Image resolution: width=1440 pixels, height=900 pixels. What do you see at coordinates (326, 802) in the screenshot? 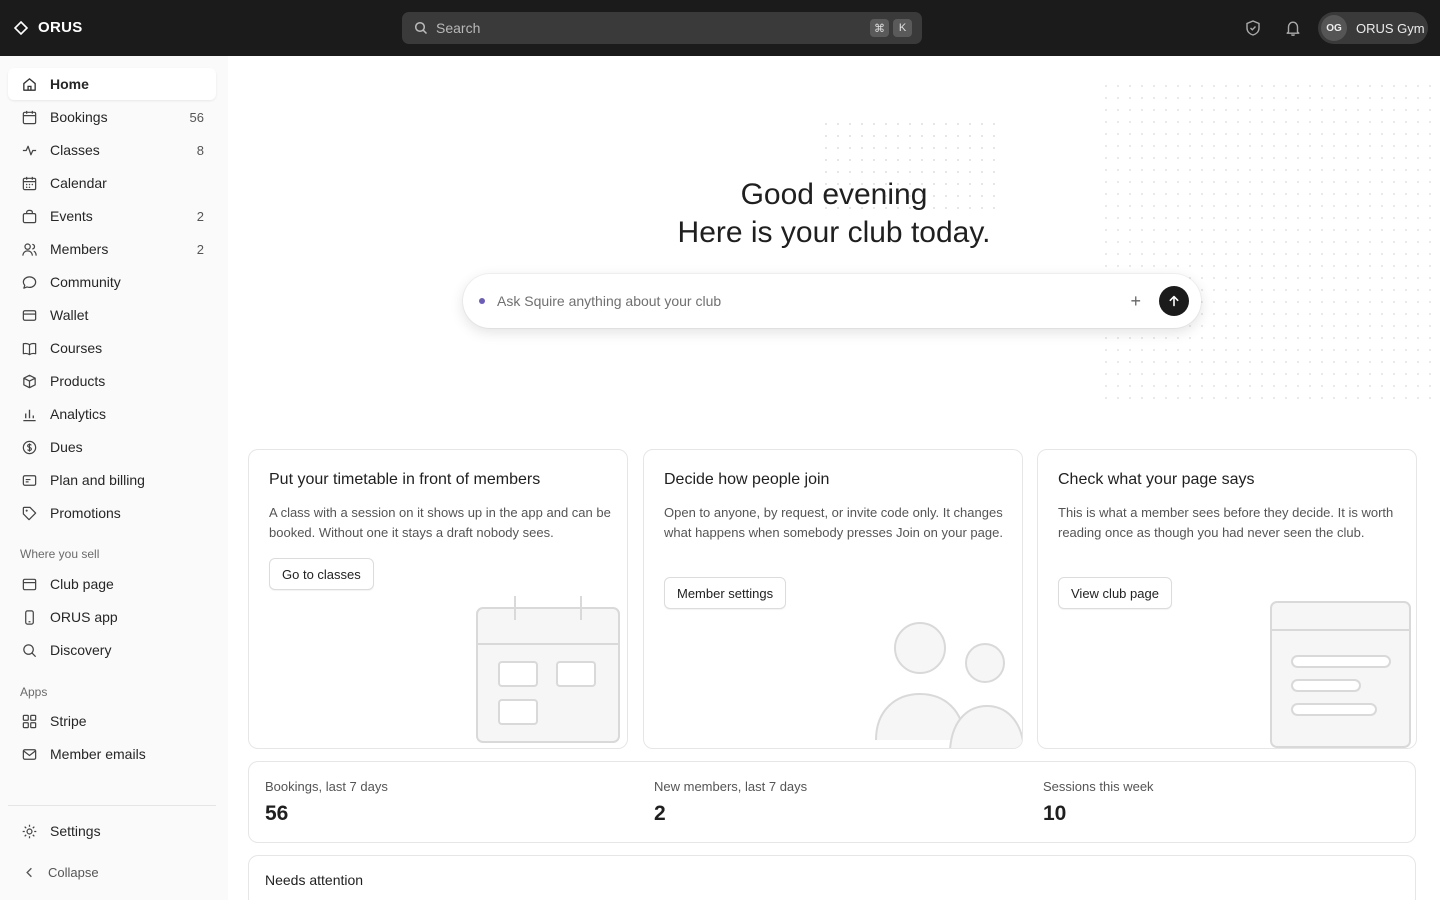
I see `stat-bookings: Bookings, last 7 days 56` at bounding box center [326, 802].